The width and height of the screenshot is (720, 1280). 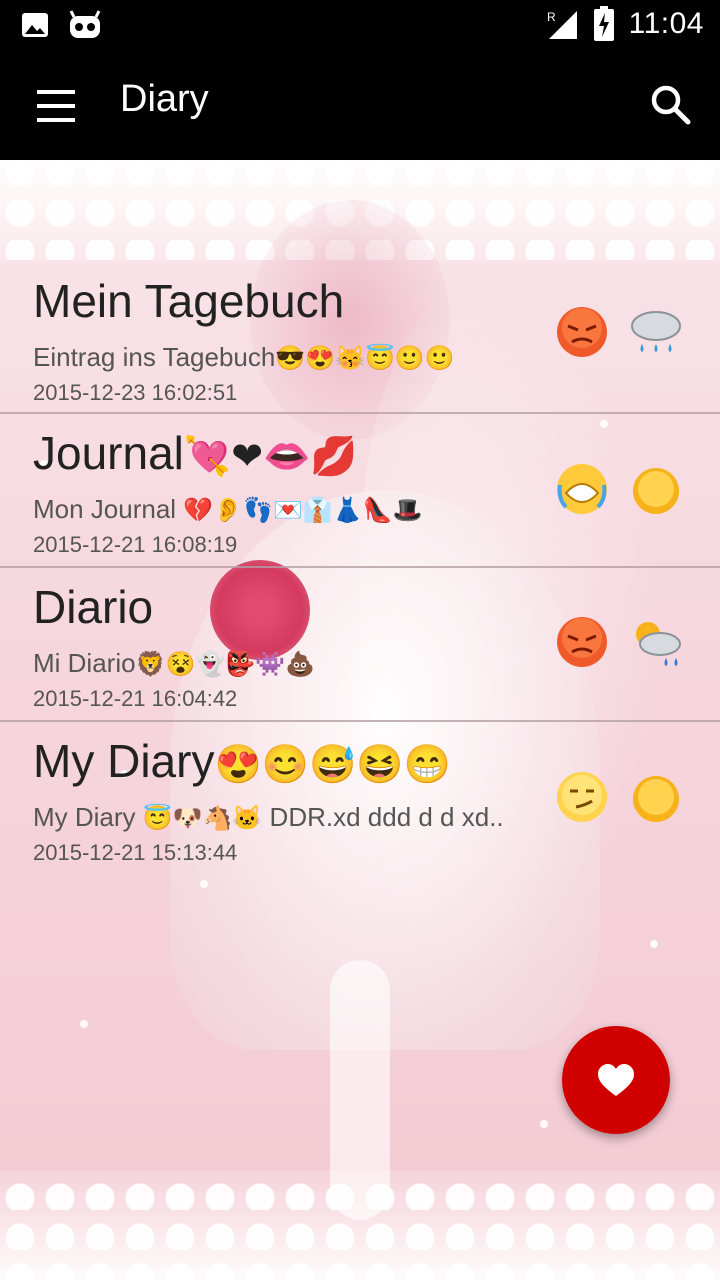 I want to click on add-entry-fab, so click(x=616, y=1080).